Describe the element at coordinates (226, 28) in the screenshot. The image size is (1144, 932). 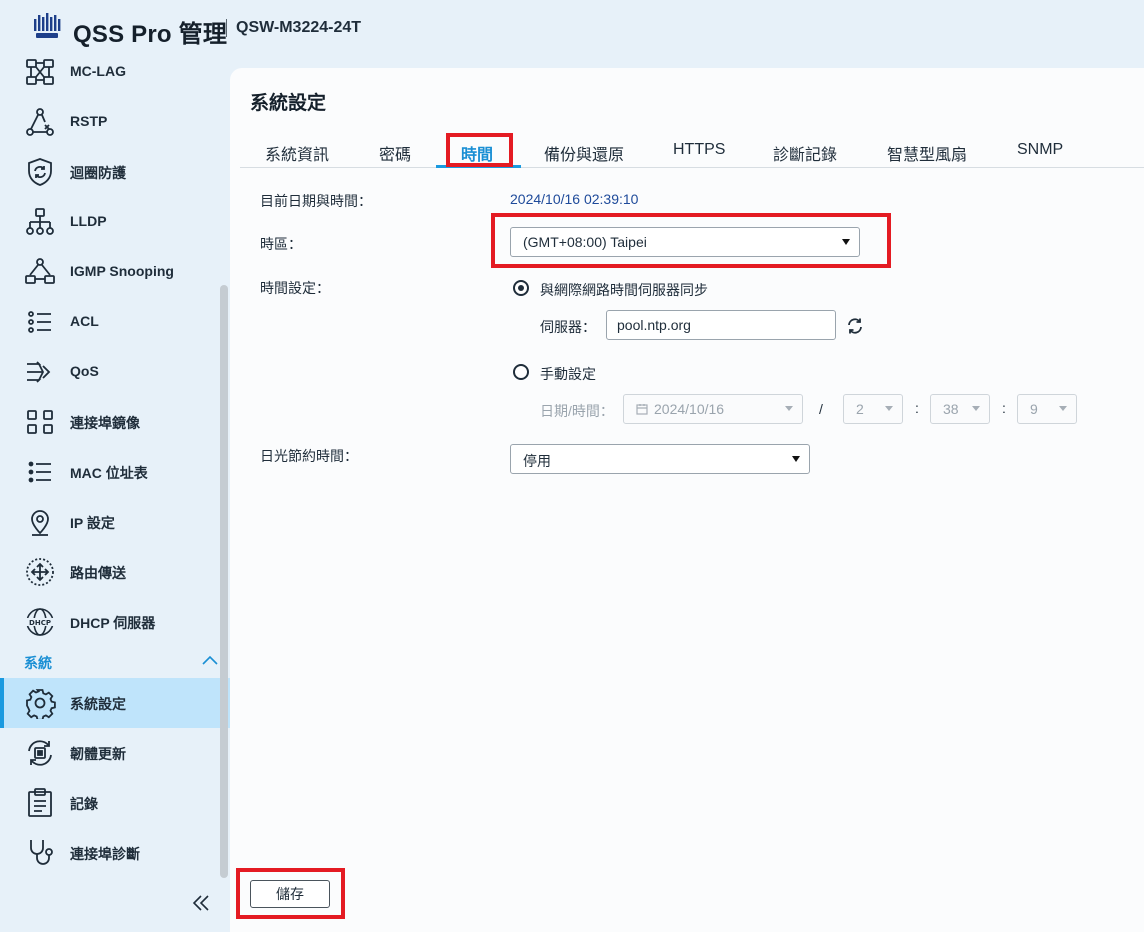
I see `title-divider` at that location.